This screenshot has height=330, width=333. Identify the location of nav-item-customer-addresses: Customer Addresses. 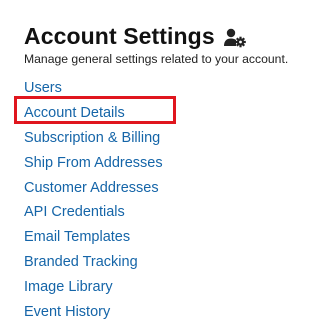
(93, 187).